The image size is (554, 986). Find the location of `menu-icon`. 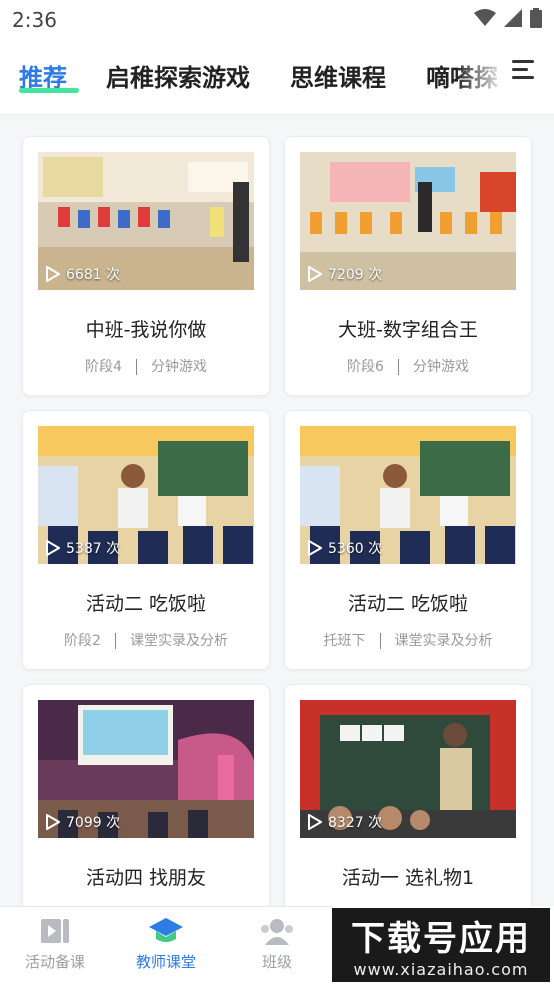

menu-icon is located at coordinates (523, 70).